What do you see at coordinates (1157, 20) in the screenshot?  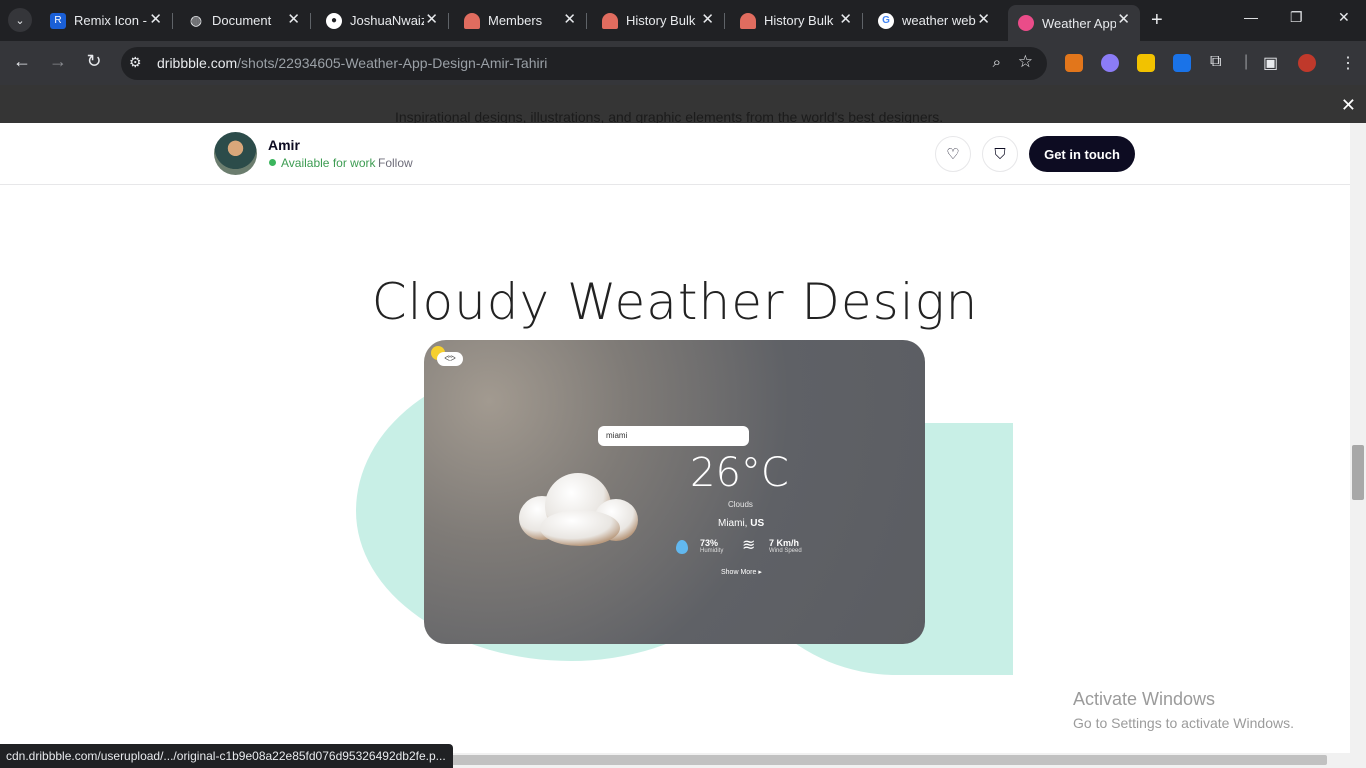 I see `new-tab-icon: +` at bounding box center [1157, 20].